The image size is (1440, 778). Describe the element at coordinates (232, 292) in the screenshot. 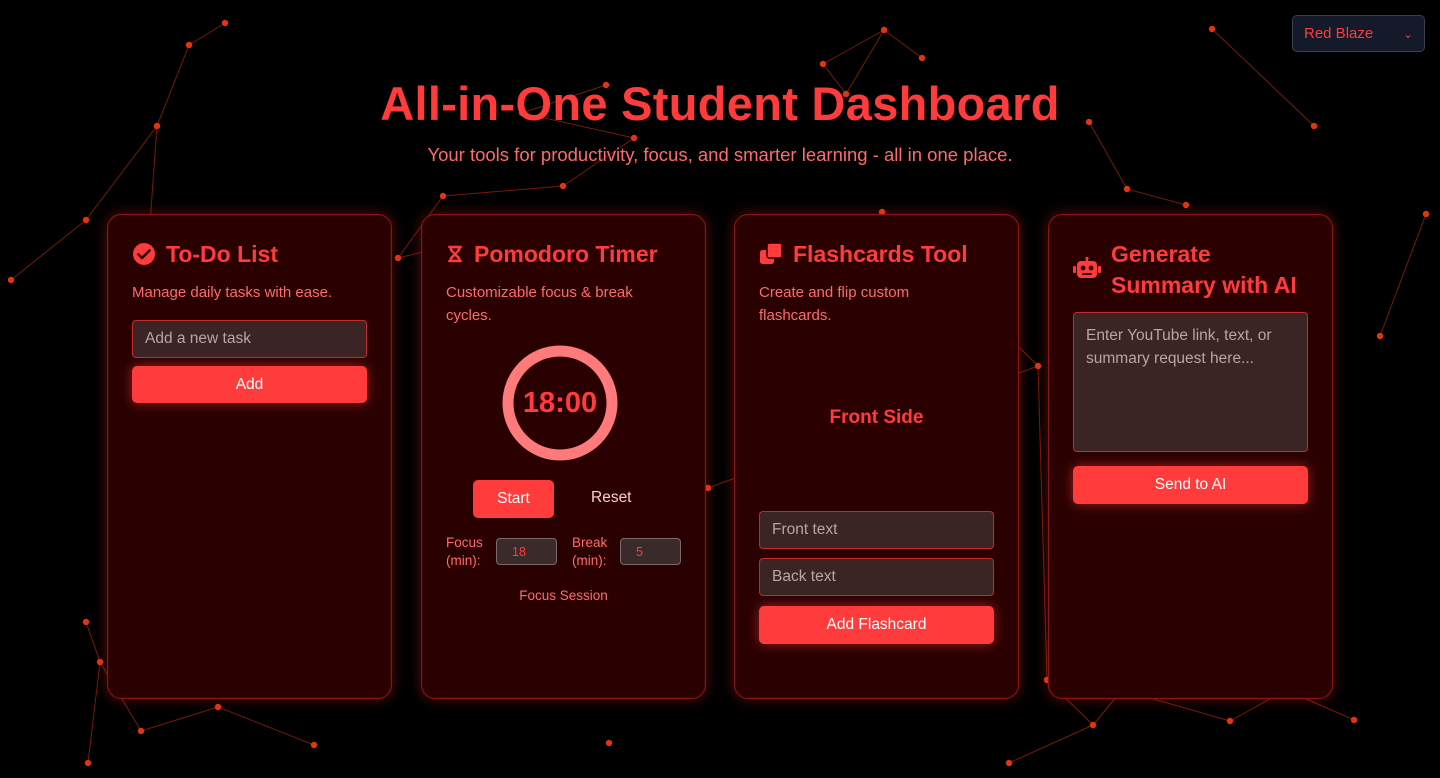

I see `todo-description: Manage daily tasks with ease.` at that location.